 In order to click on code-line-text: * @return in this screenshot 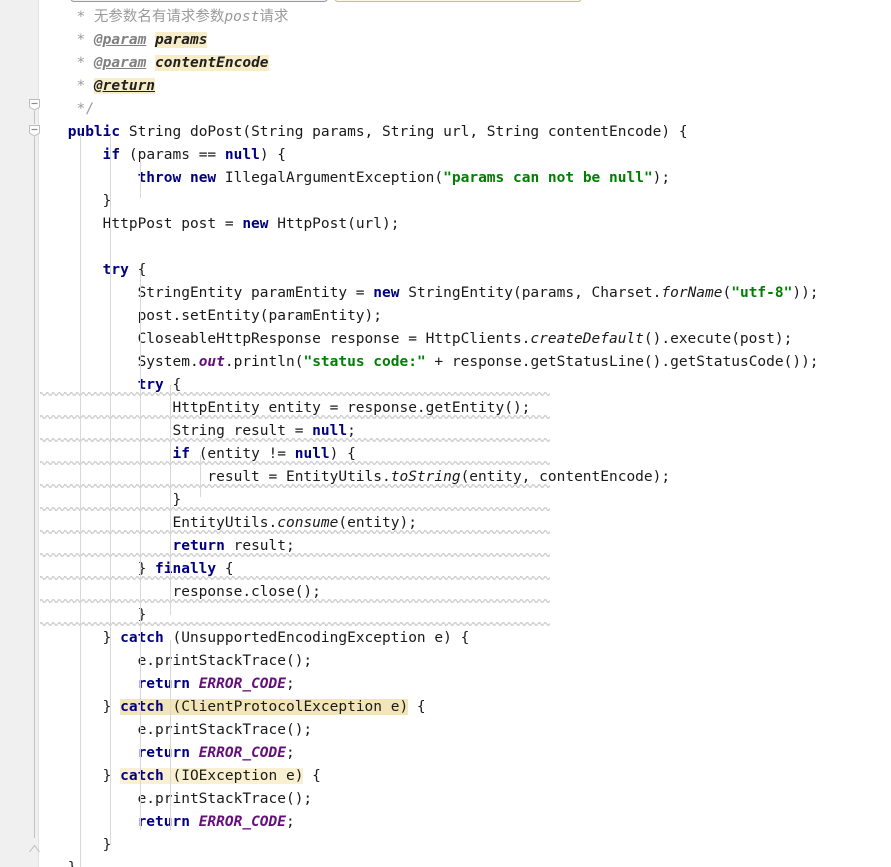, I will do `click(107, 86)`.